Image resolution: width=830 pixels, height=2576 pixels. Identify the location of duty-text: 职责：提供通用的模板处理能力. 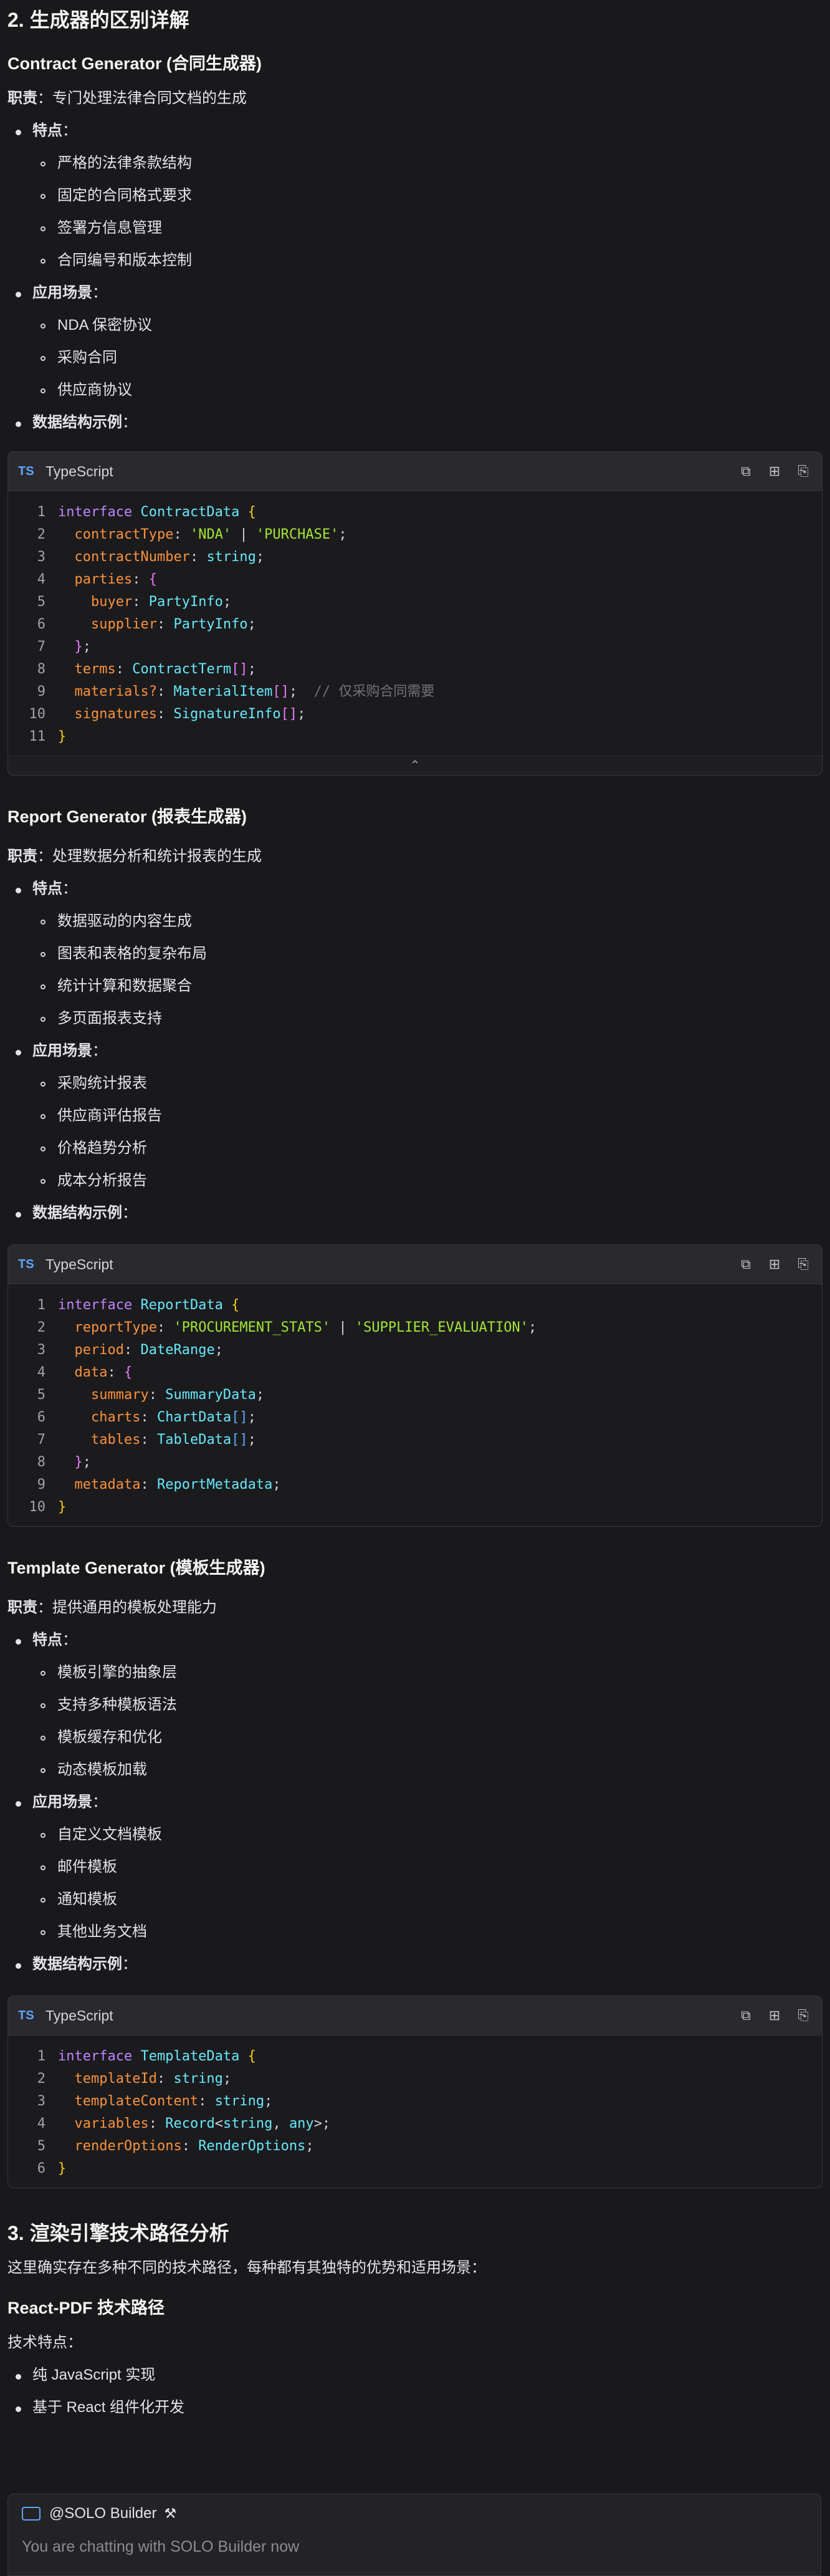
(112, 1607).